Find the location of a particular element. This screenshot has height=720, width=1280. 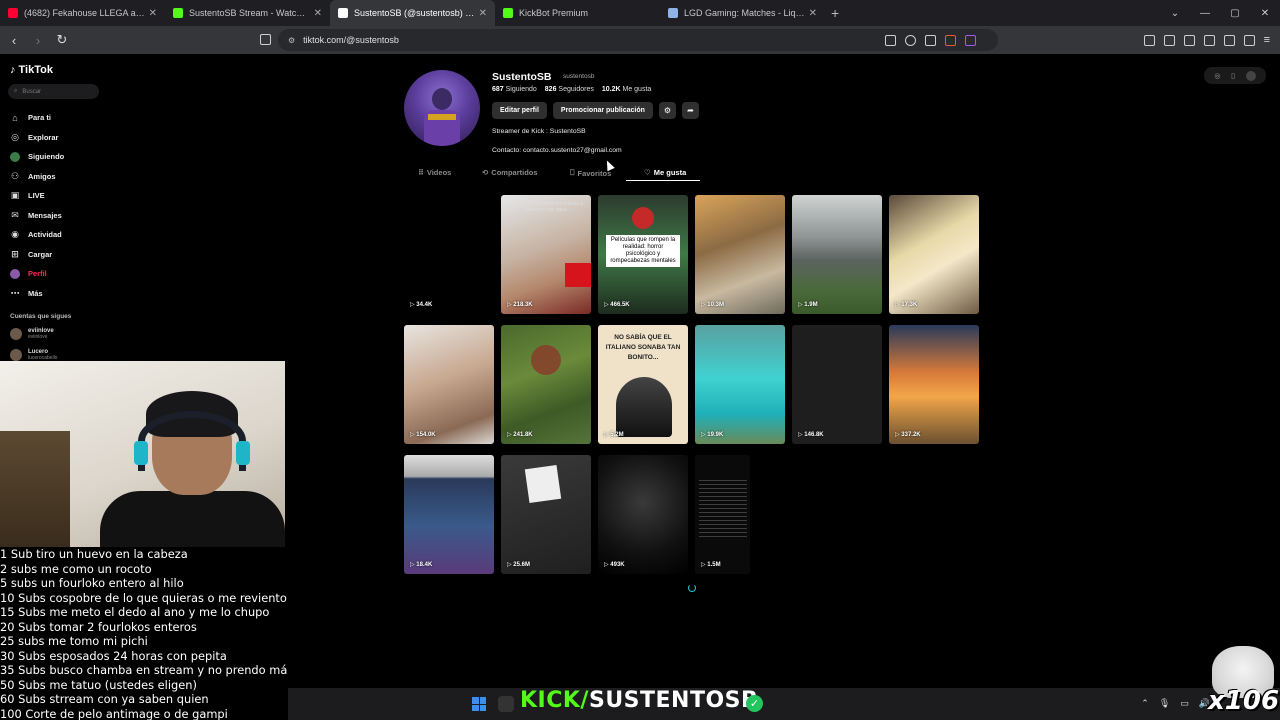

video-card: ▷ 154.0K is located at coordinates (449, 384).